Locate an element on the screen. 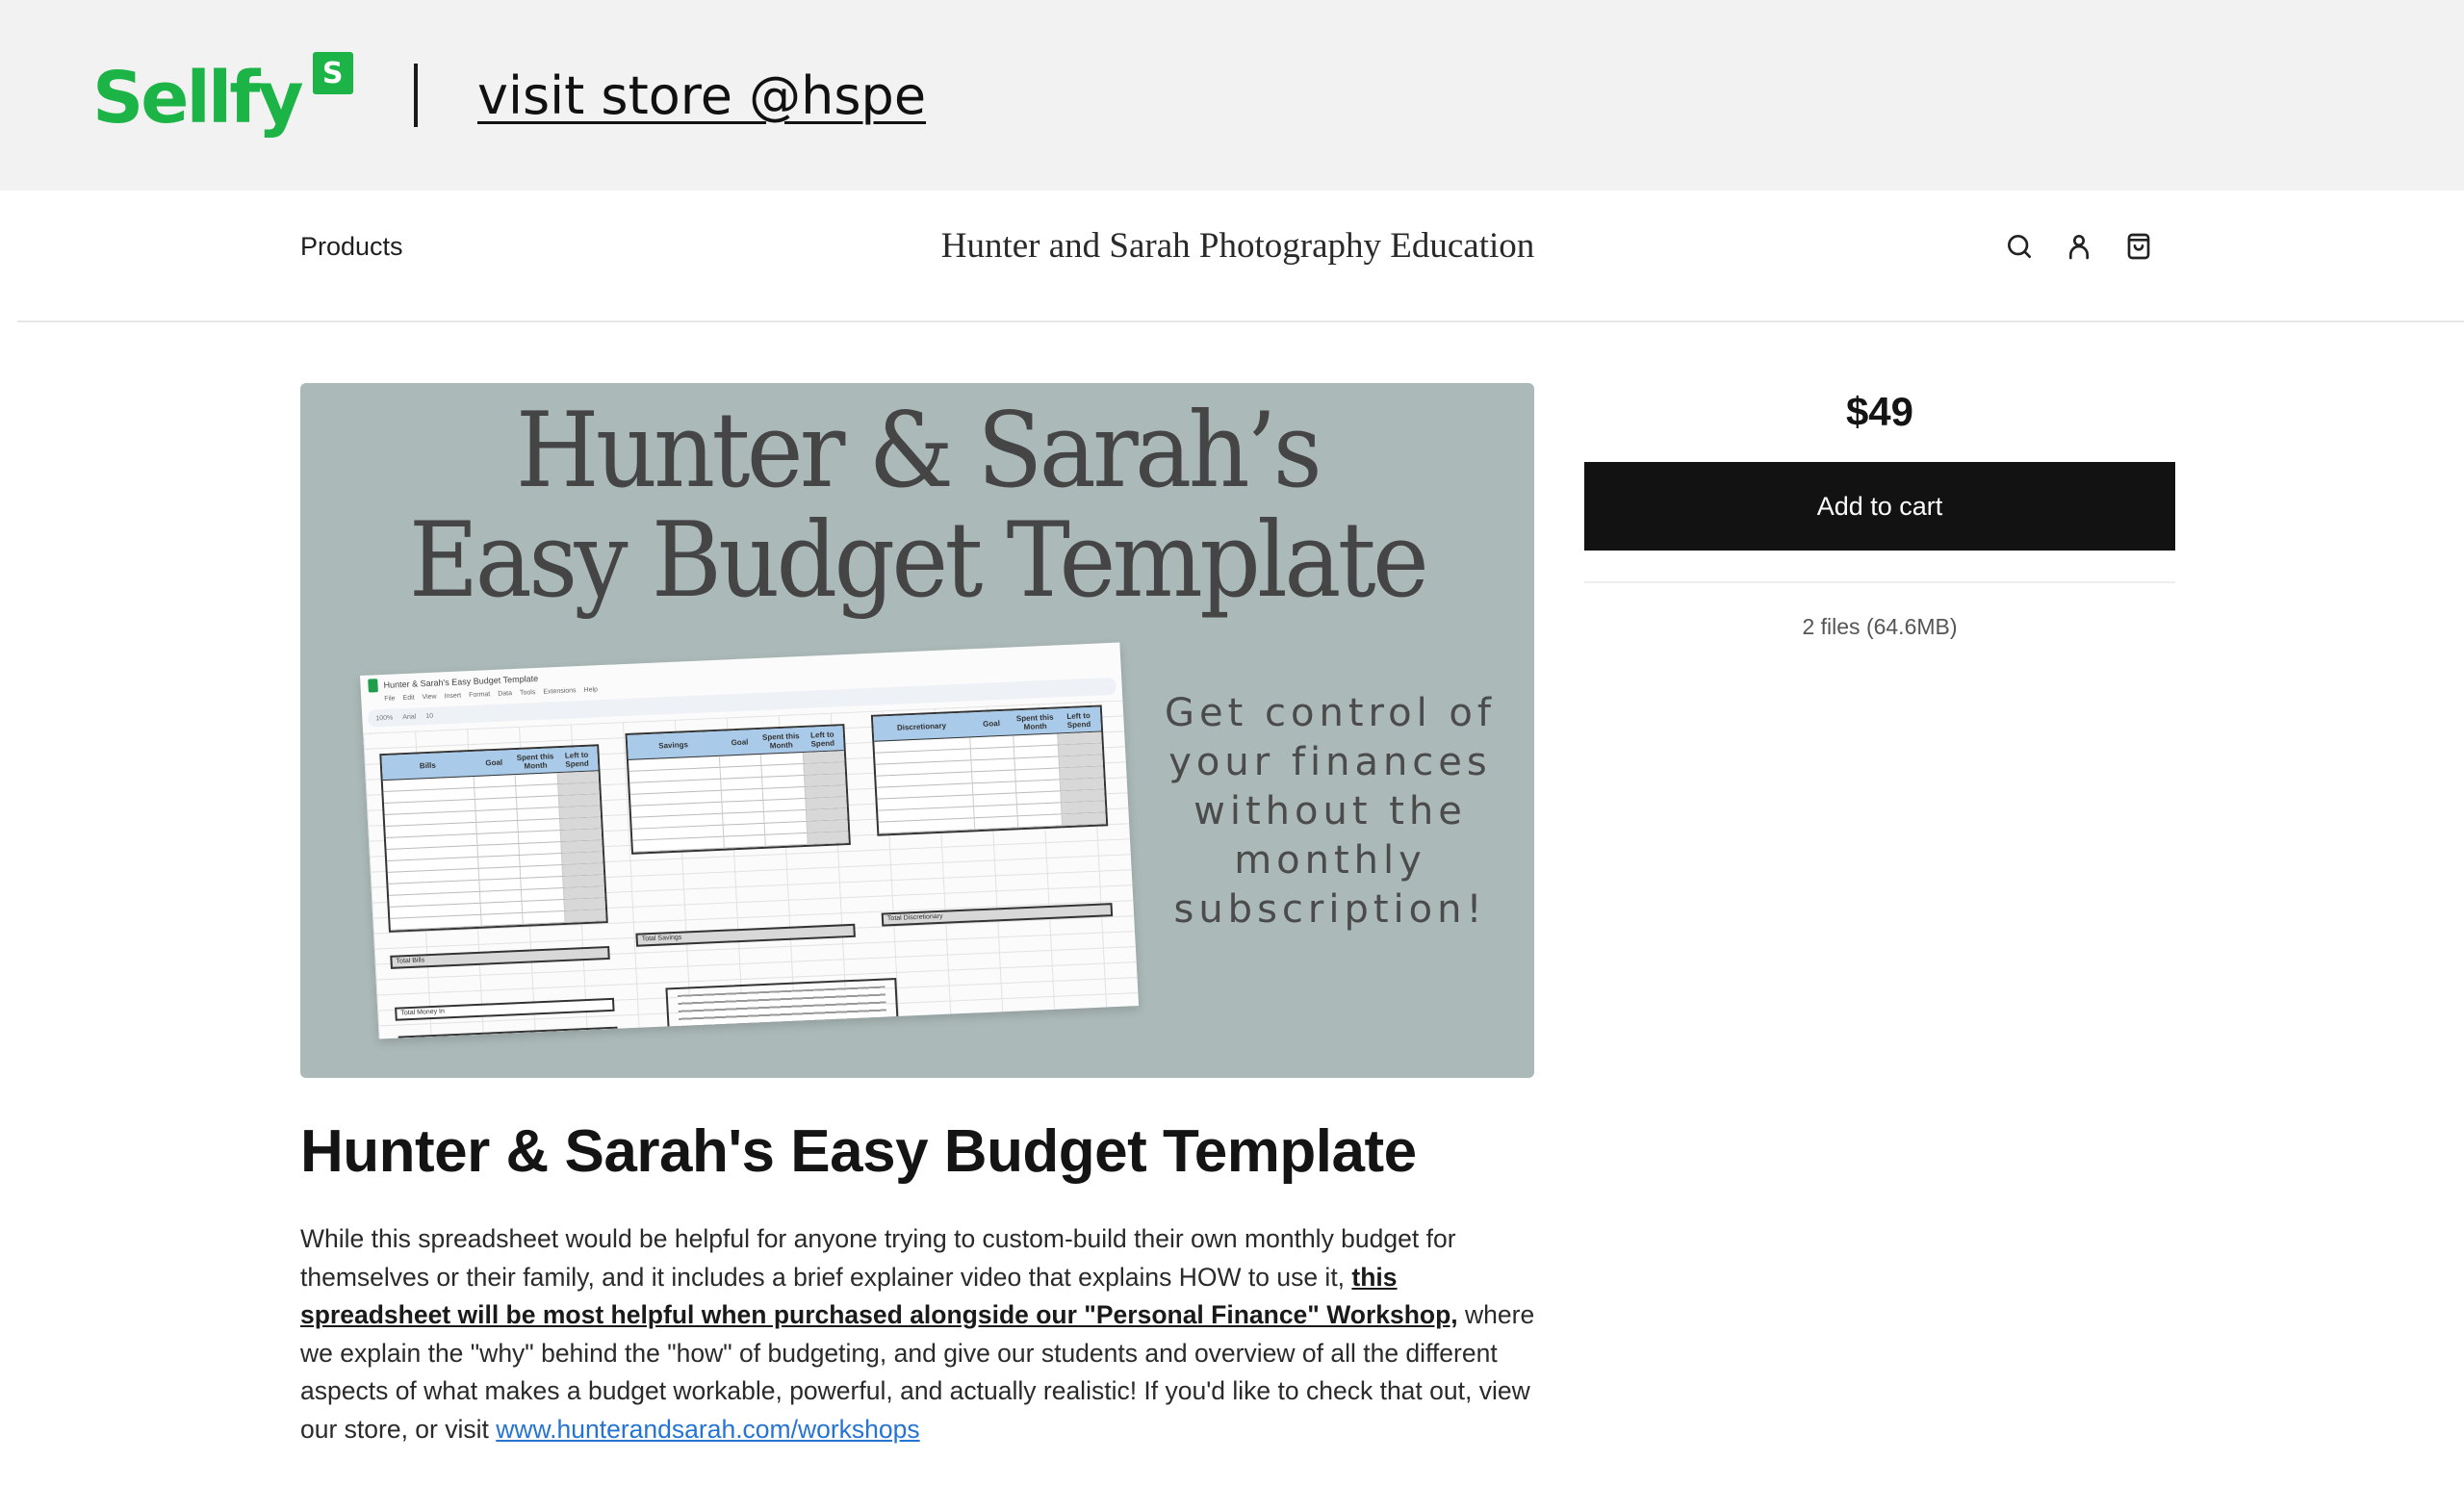 The image size is (2464, 1486). cart-icon is located at coordinates (2138, 246).